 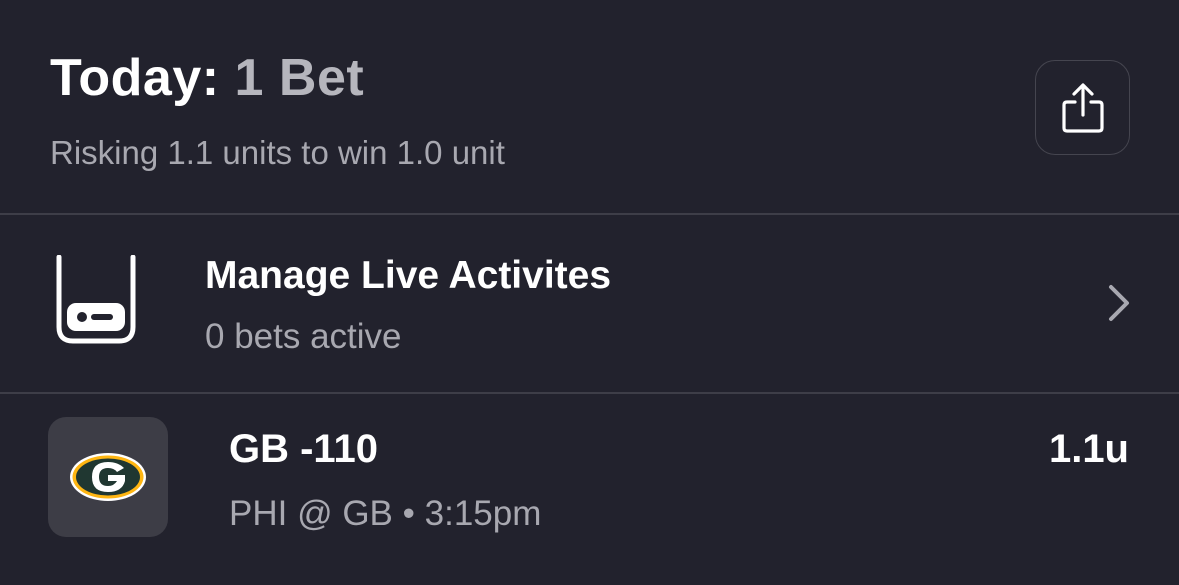 I want to click on title-prefix: Today:, so click(x=135, y=78).